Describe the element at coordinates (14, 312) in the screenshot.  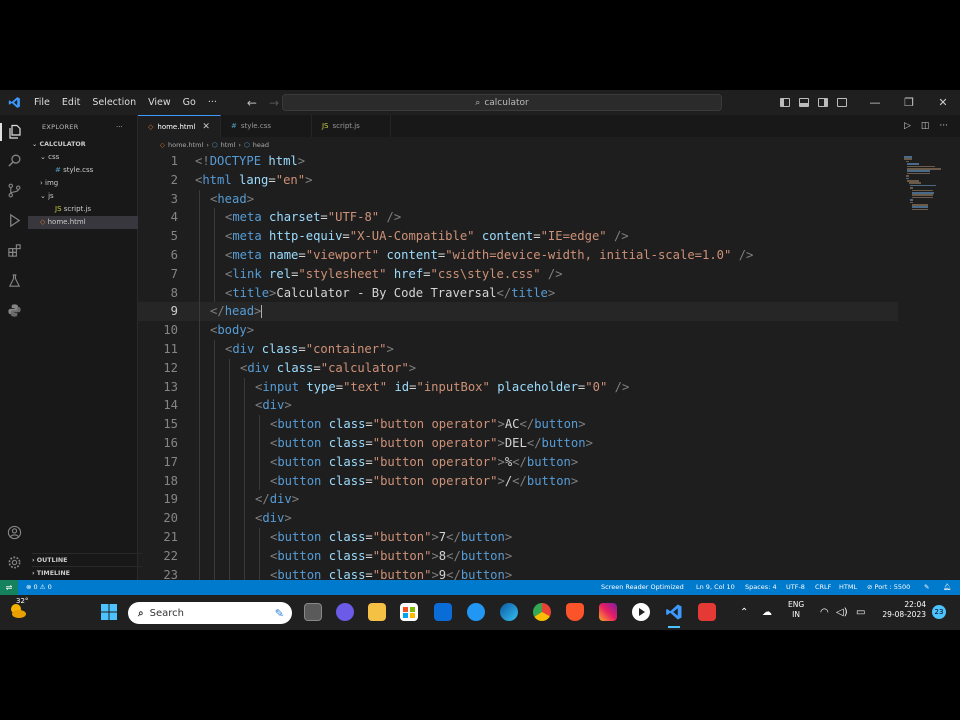
I see `python-icon` at that location.